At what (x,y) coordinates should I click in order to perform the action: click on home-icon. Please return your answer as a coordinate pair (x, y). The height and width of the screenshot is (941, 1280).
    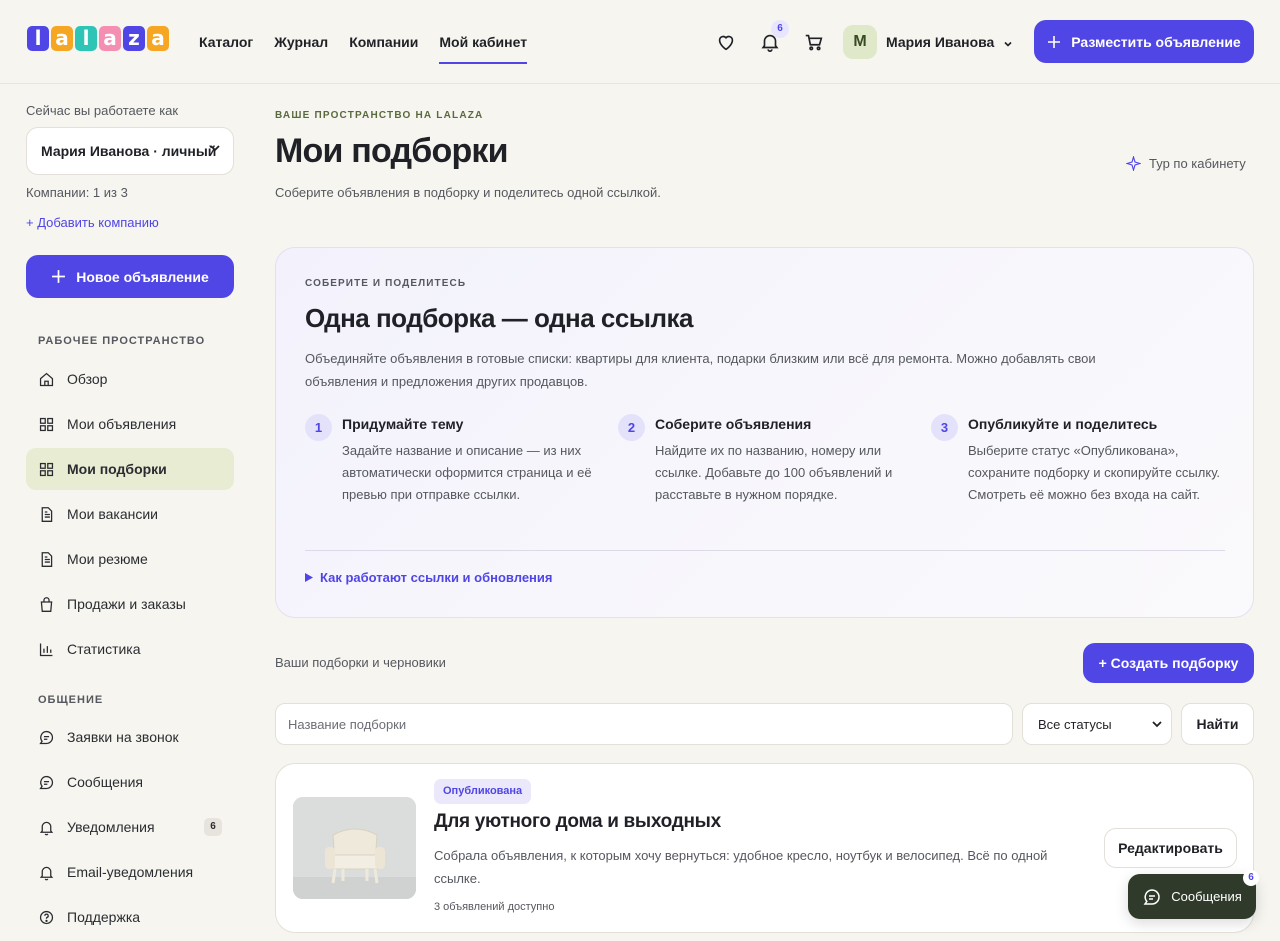
    Looking at the image, I should click on (46, 379).